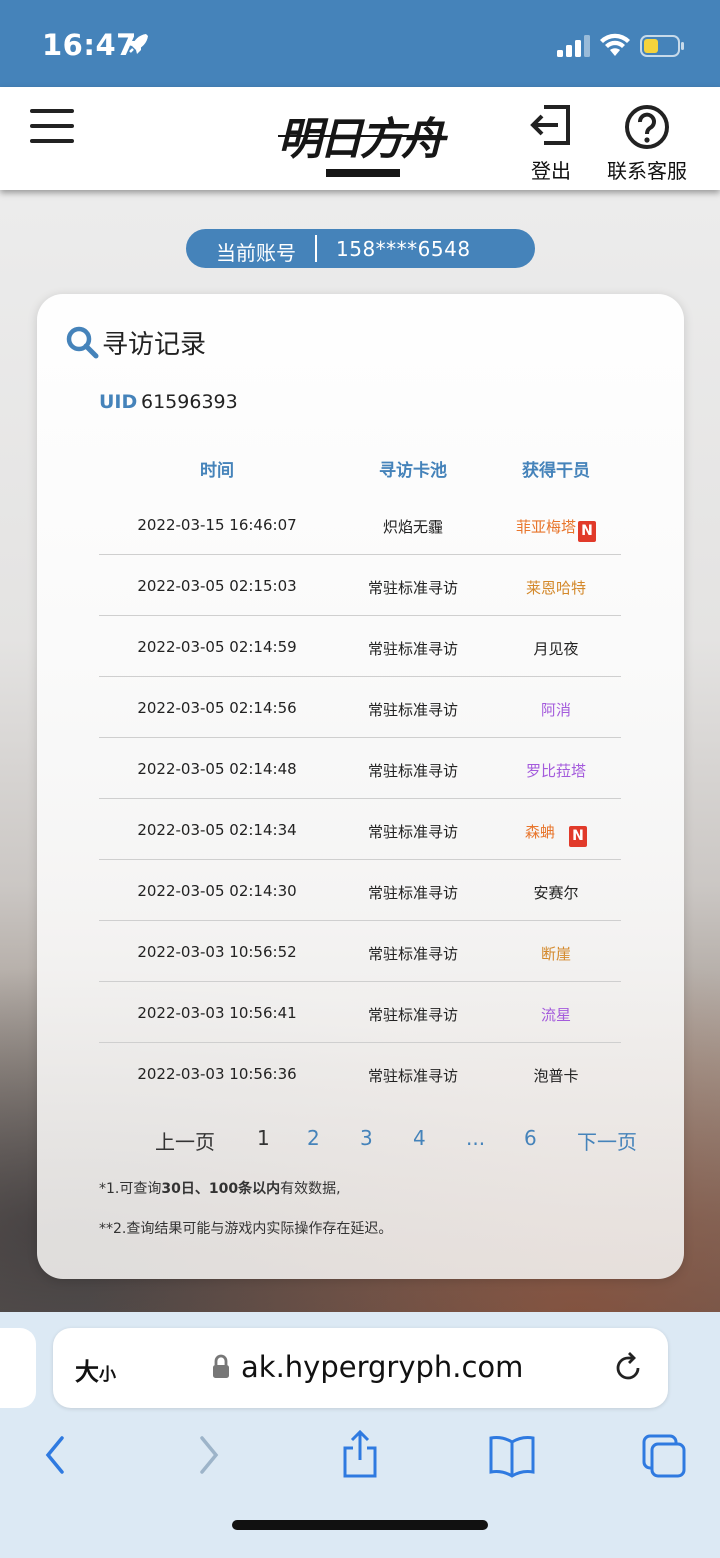 Image resolution: width=720 pixels, height=1558 pixels. I want to click on address-bar: 大小 ak.hypergryph.com, so click(360, 1368).